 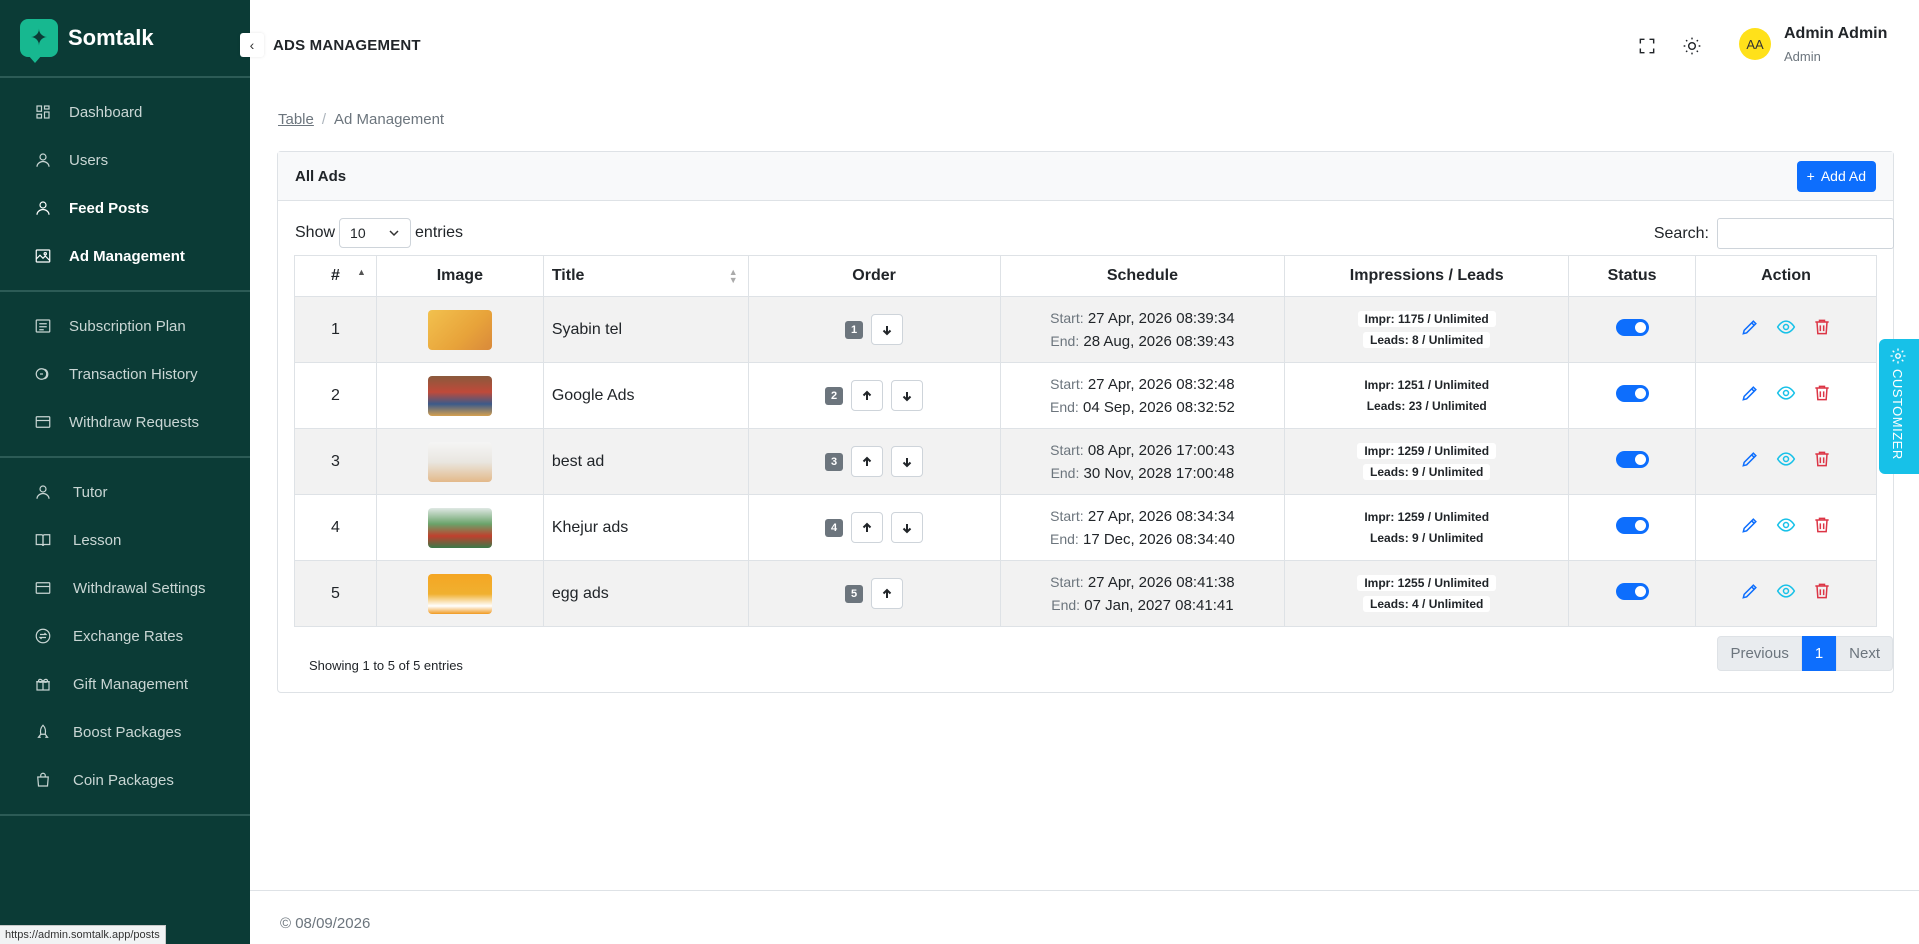 I want to click on cell-order: 1, so click(x=874, y=329).